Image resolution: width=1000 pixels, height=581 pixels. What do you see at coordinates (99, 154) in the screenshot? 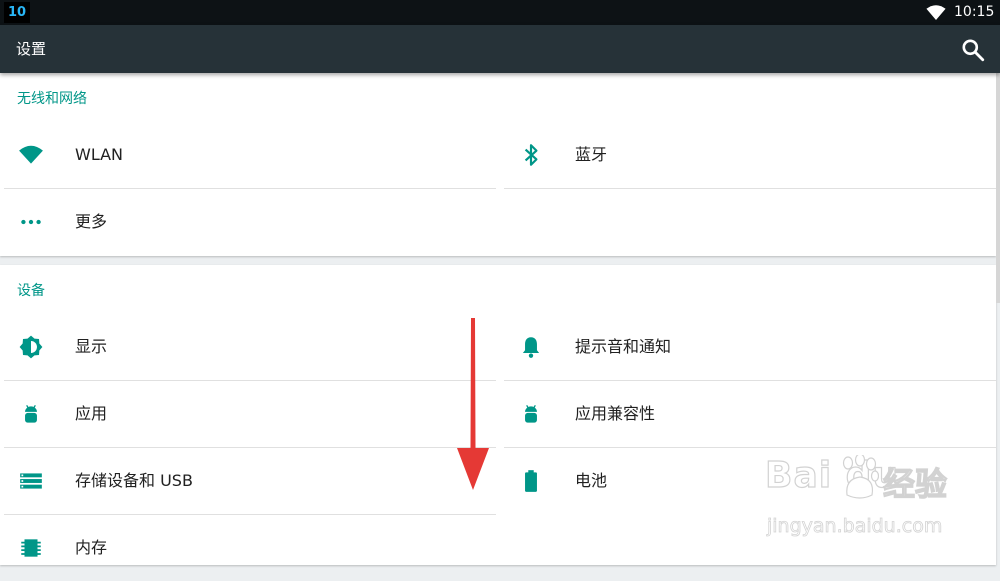
I see `setting-label: WLAN` at bounding box center [99, 154].